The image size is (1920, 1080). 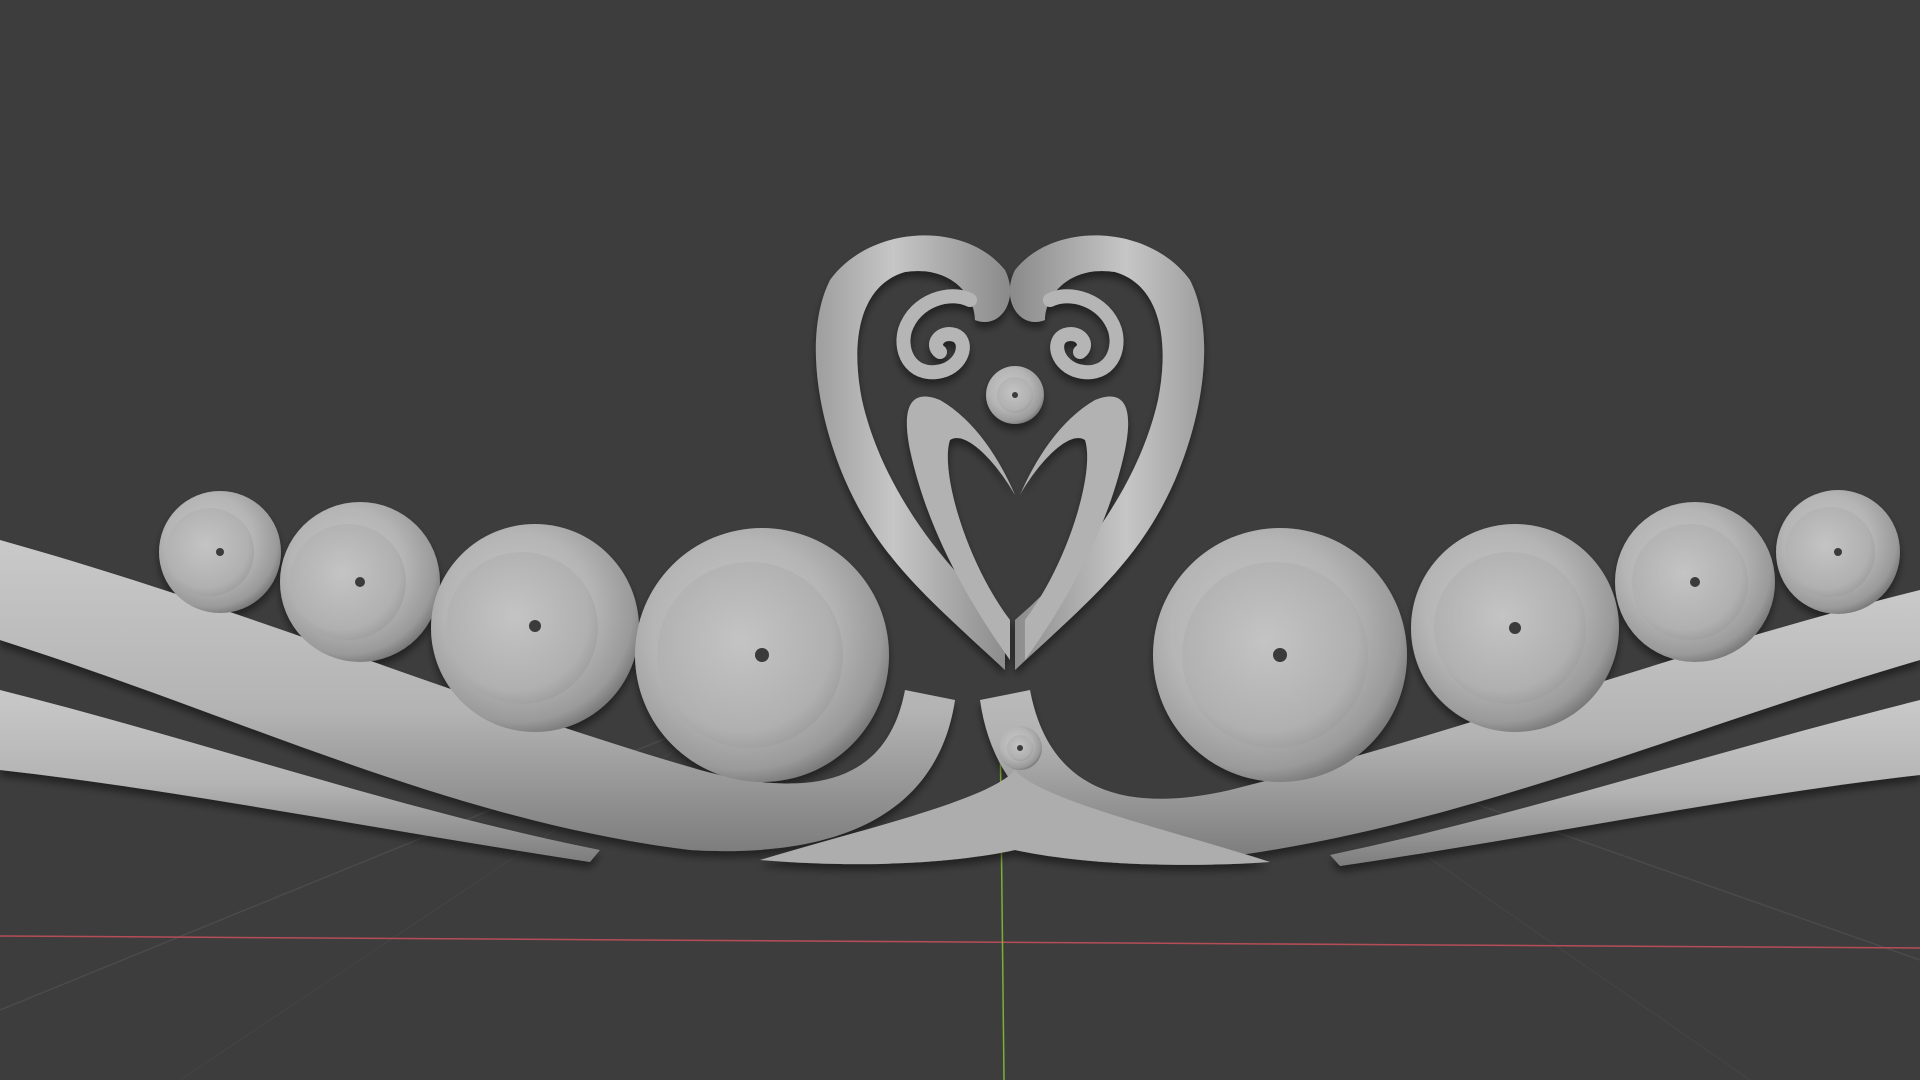 I want to click on right-swan-curl, so click(x=1083, y=334).